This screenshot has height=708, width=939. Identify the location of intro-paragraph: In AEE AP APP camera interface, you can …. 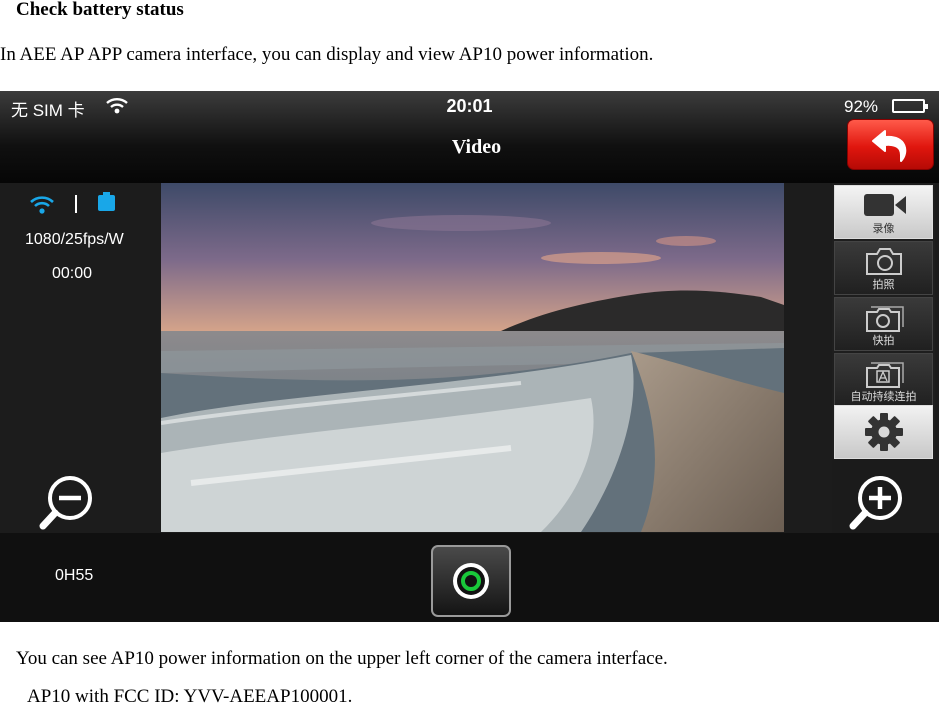
(327, 54).